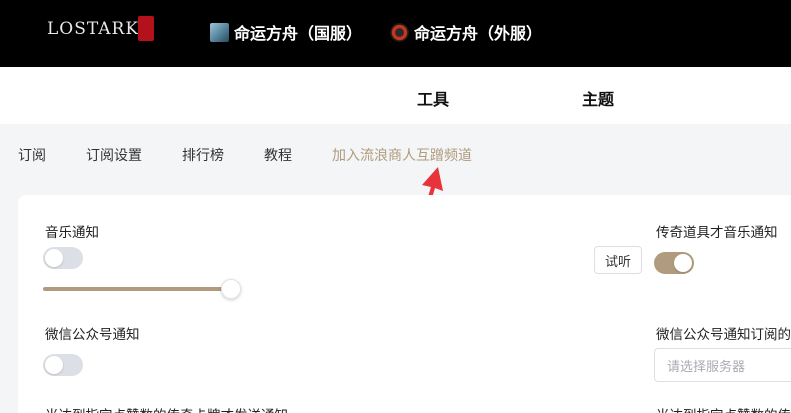 The height and width of the screenshot is (413, 791). I want to click on game-cn-icon, so click(219, 32).